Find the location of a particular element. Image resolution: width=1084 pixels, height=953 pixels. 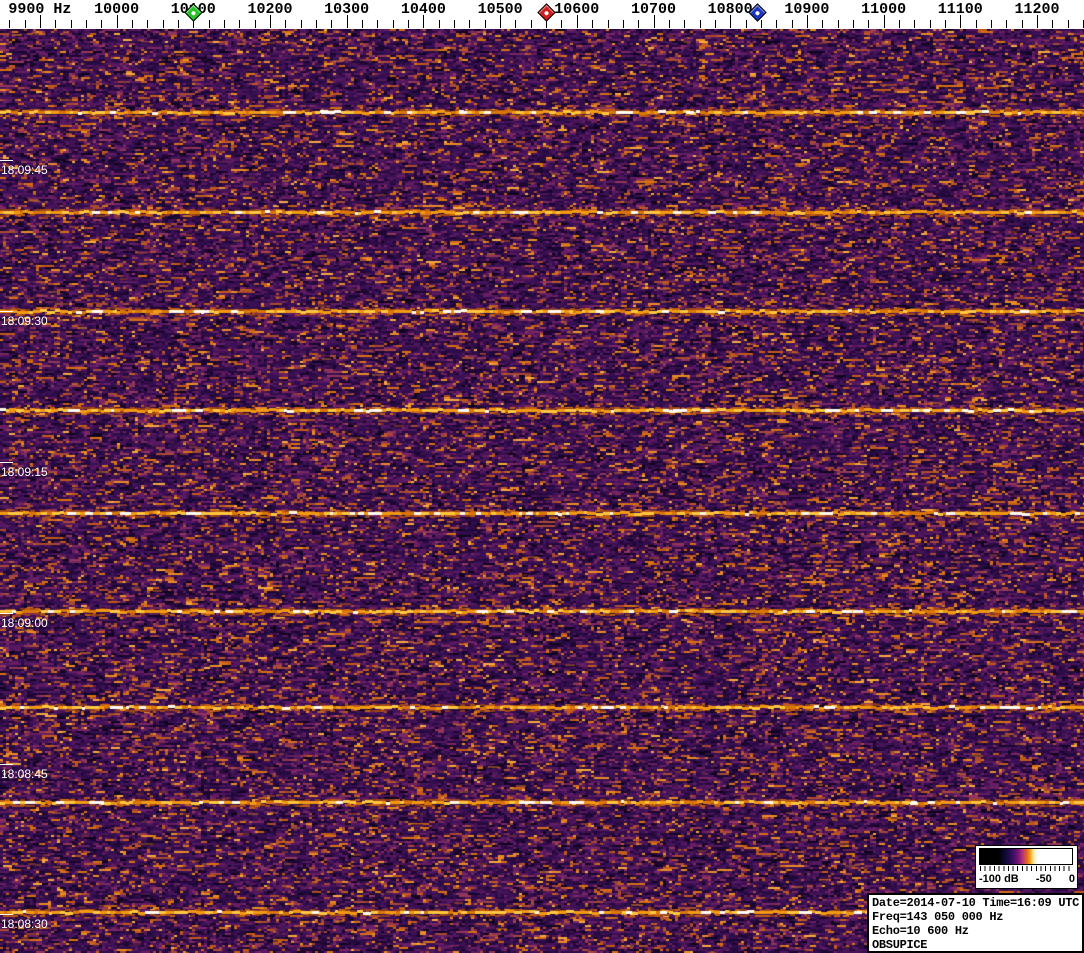

time-label: 18:09:00 is located at coordinates (24, 623).